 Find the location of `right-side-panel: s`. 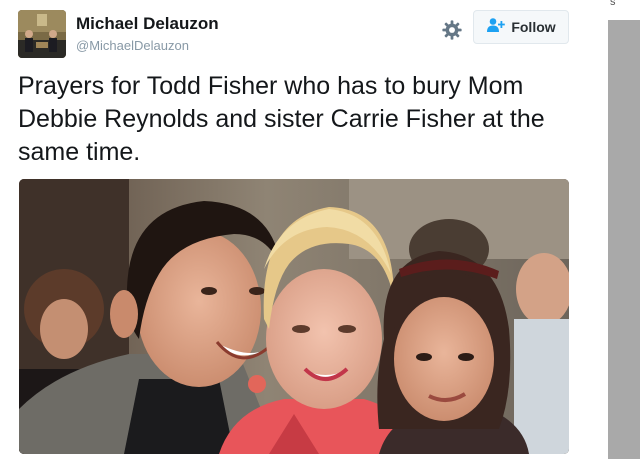

right-side-panel: s is located at coordinates (624, 229).